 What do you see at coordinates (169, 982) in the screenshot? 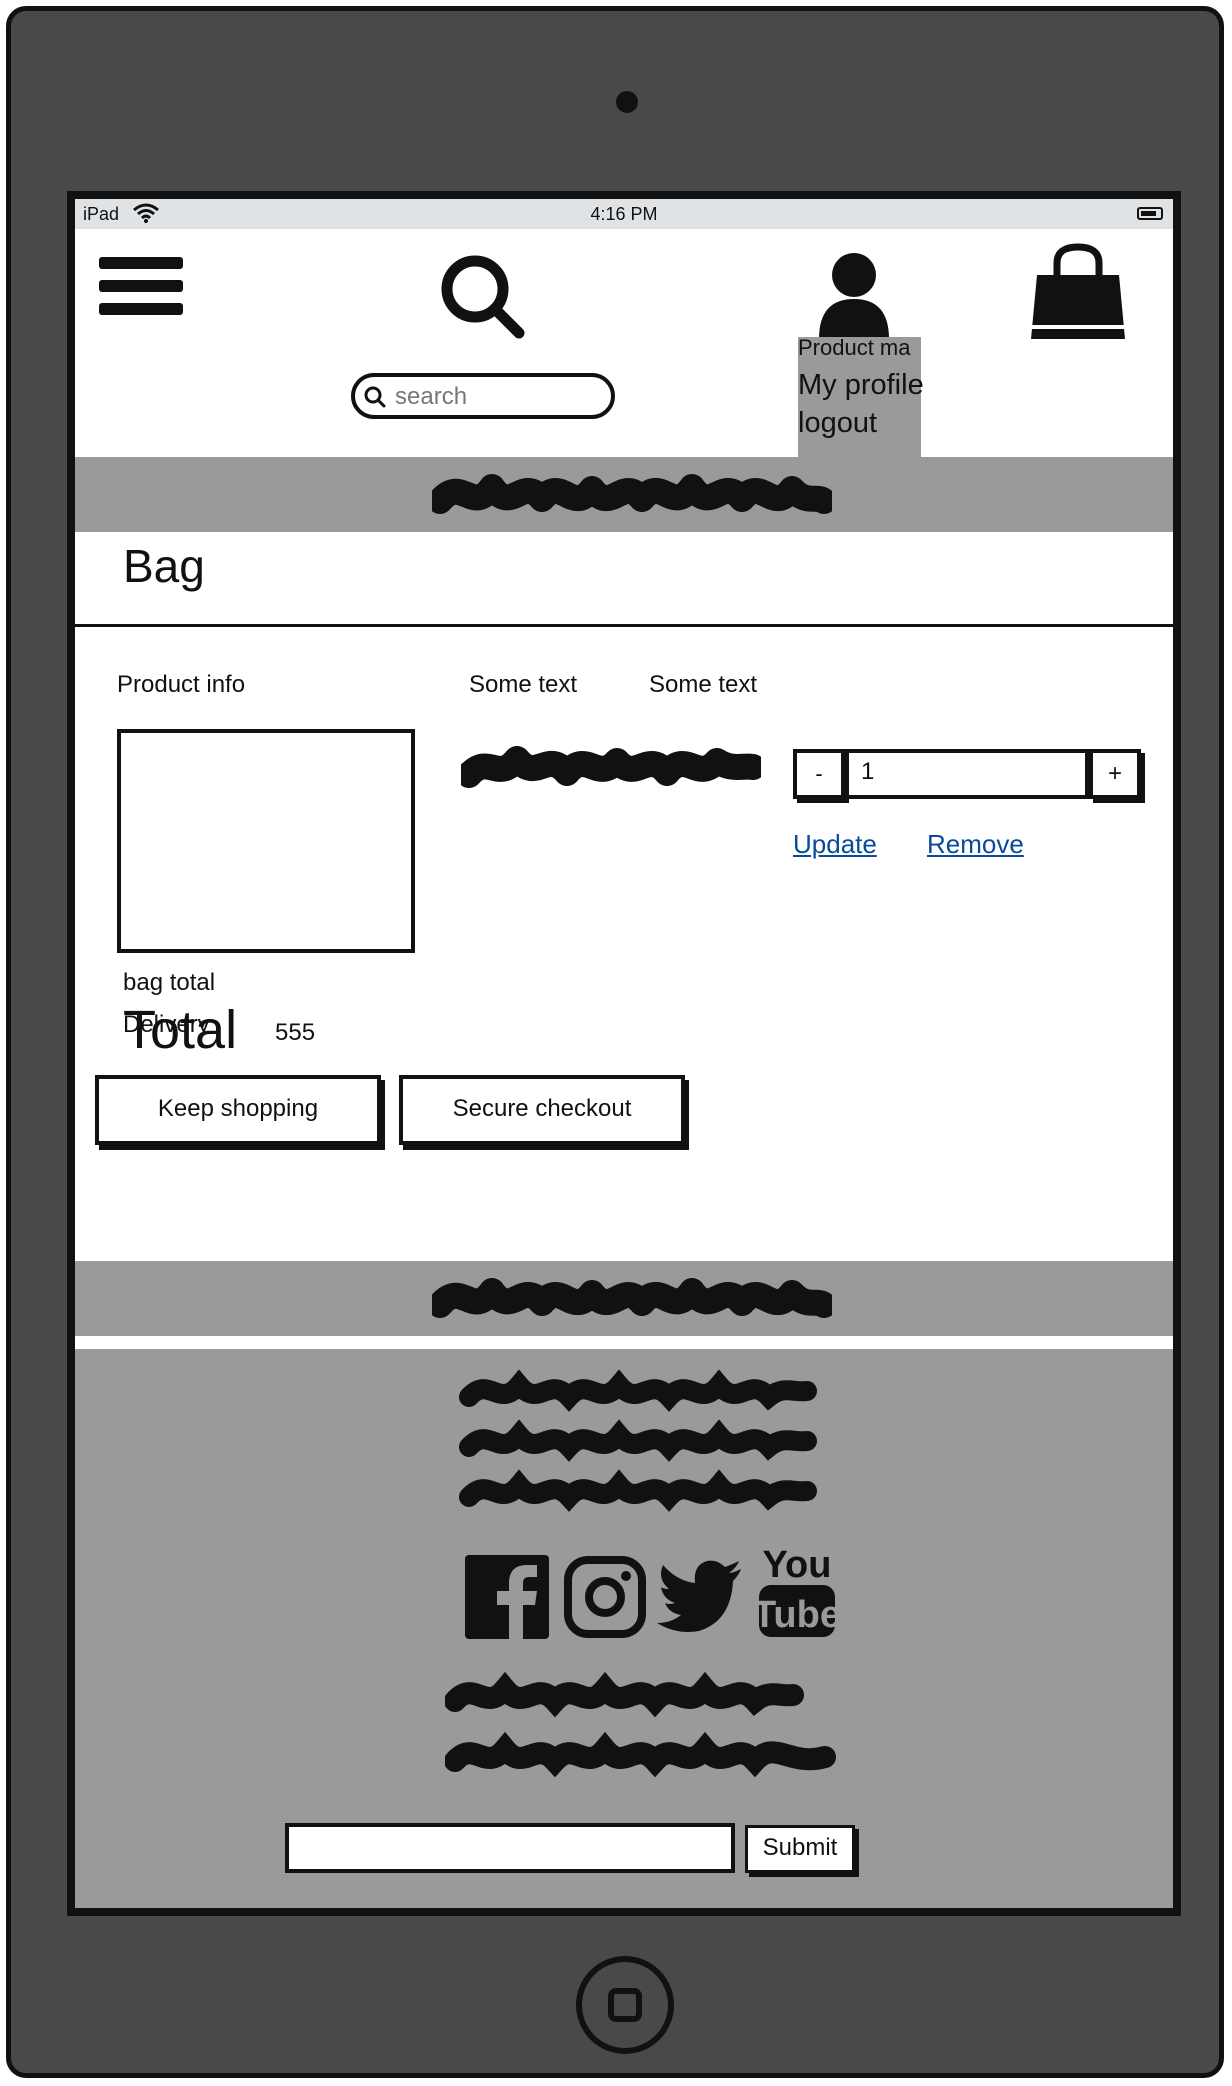
I see `bag-total-label: bag total` at bounding box center [169, 982].